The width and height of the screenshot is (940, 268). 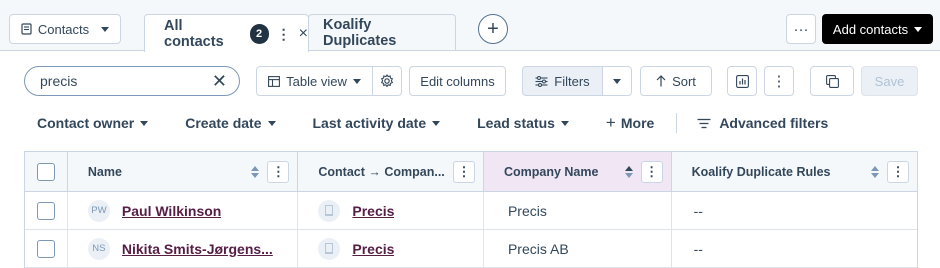 I want to click on view-settings-button, so click(x=387, y=81).